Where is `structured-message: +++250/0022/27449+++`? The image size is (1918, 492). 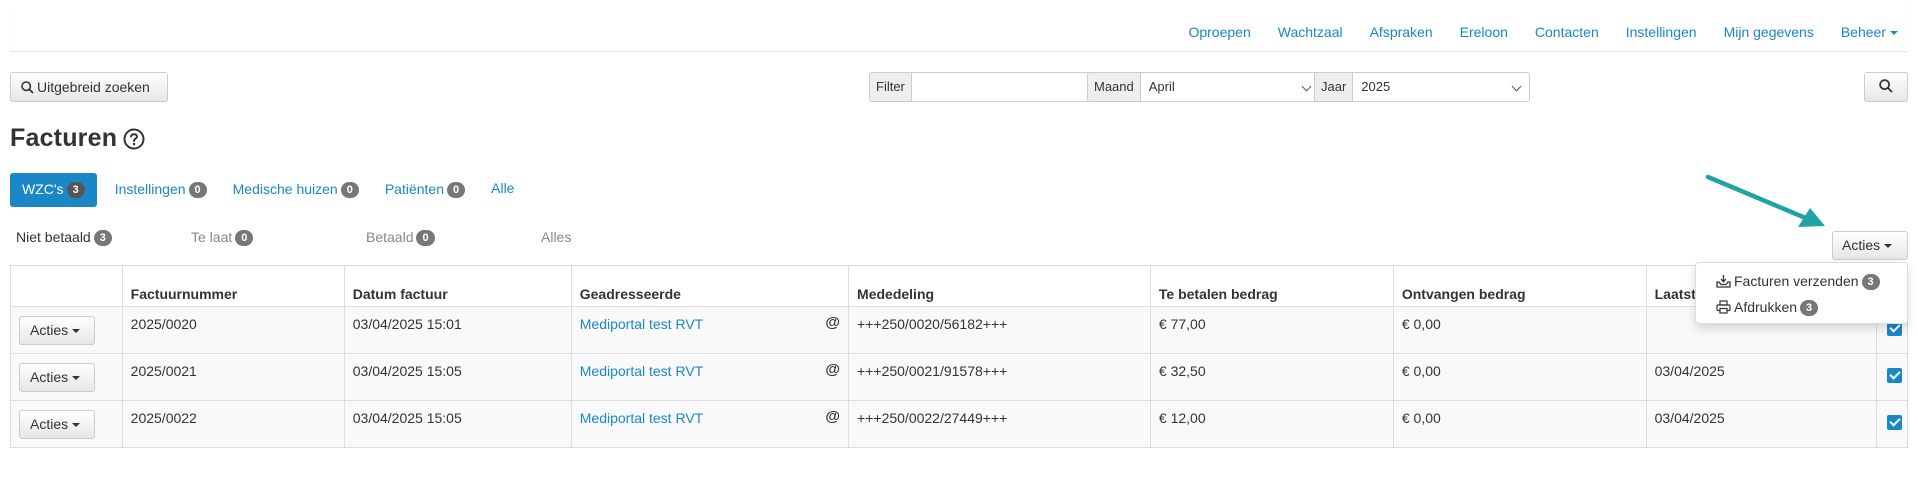
structured-message: +++250/0022/27449+++ is located at coordinates (932, 418).